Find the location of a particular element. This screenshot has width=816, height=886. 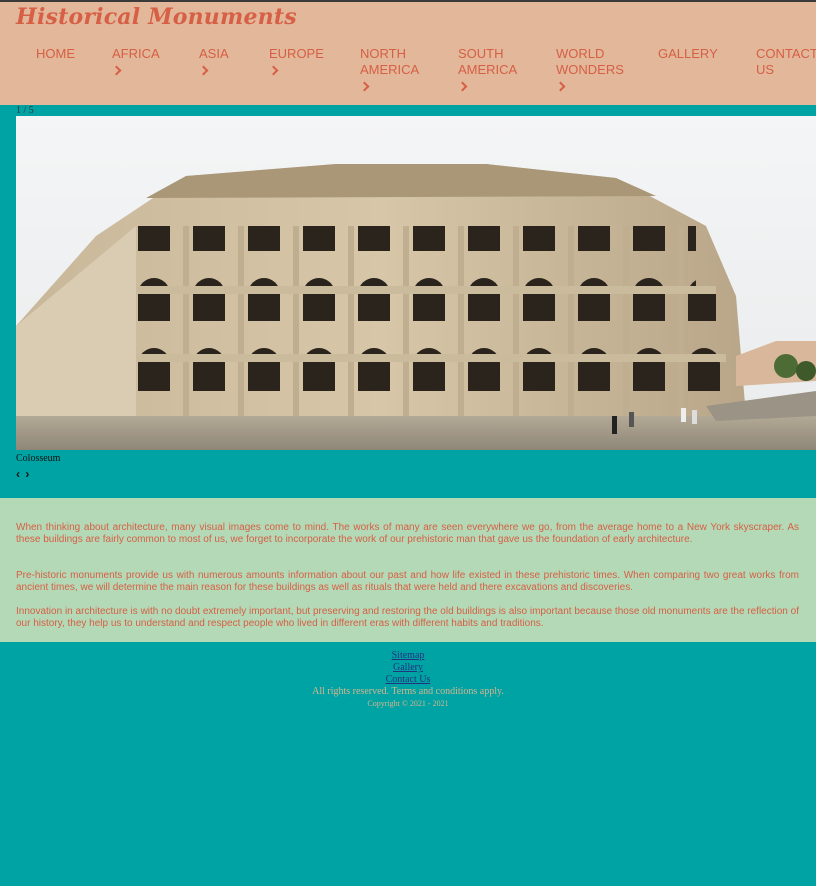

nav-north-america: NORTH AMERICA is located at coordinates (394, 70).